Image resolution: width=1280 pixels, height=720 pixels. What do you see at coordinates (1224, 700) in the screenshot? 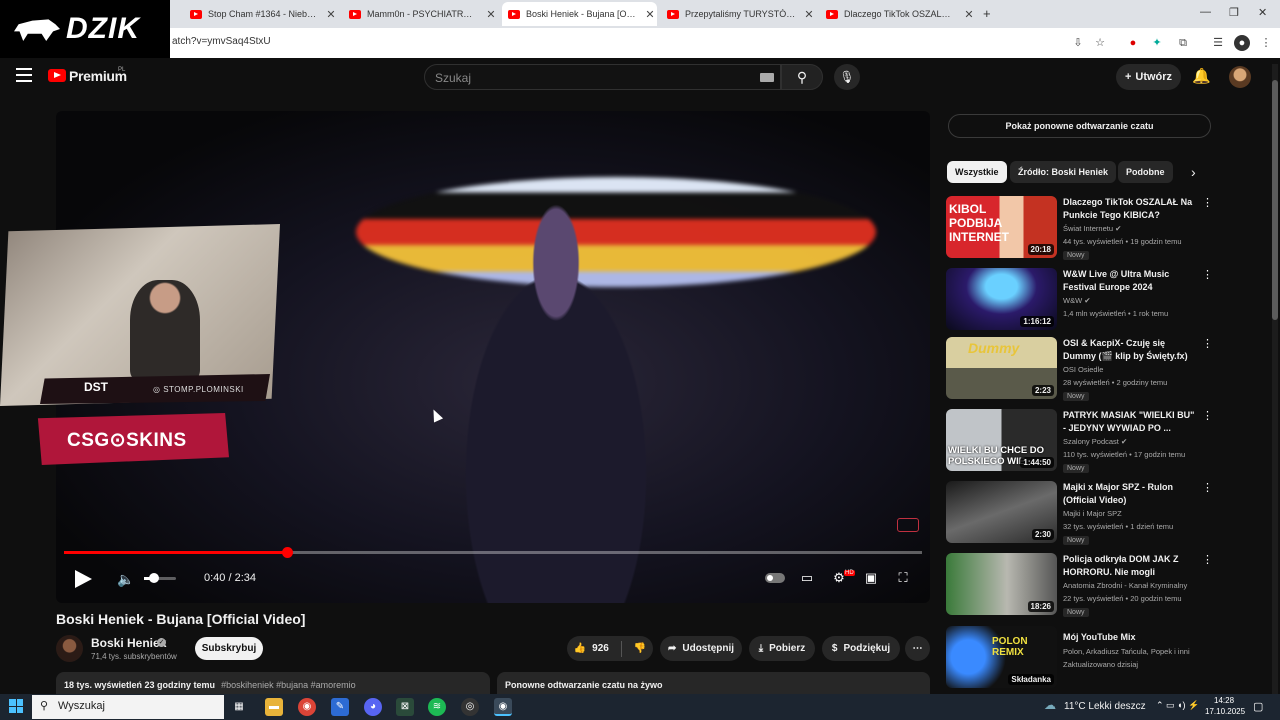
I see `clock-time: 14:28` at bounding box center [1224, 700].